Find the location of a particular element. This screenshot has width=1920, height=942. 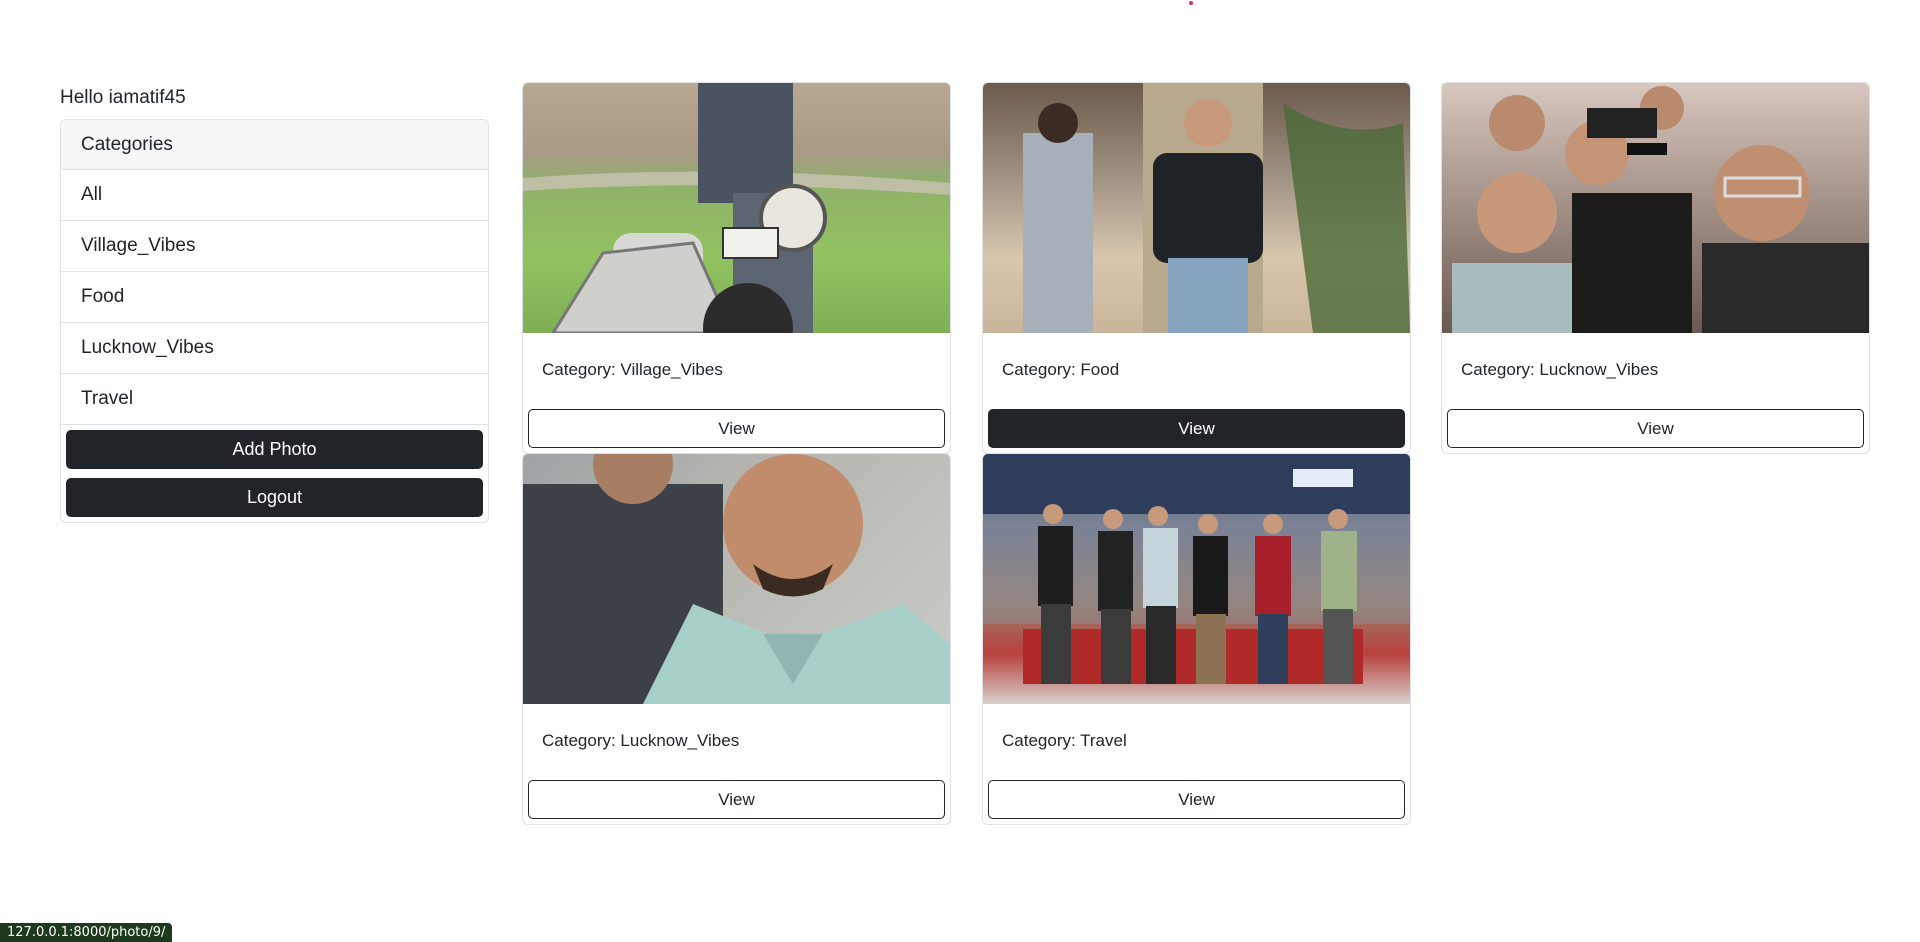

category-item-all: All is located at coordinates (274, 195).